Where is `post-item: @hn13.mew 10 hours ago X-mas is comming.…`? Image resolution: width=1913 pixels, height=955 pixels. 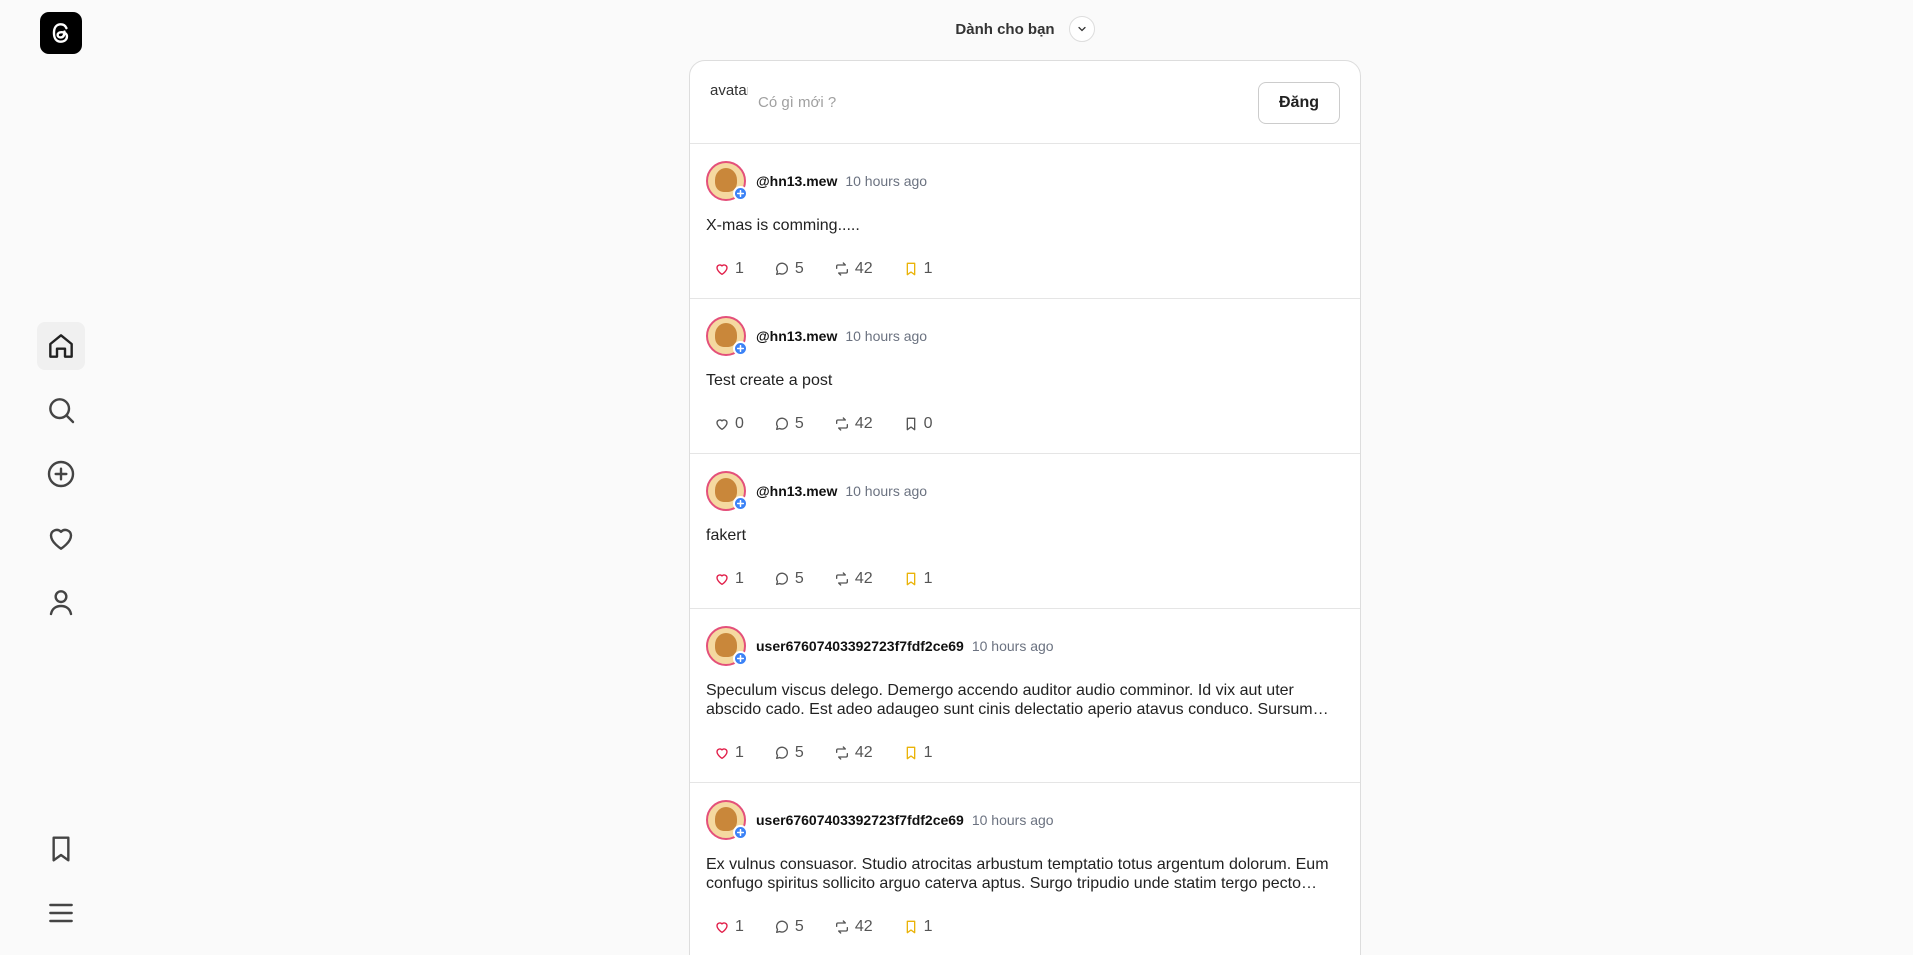
post-item: @hn13.mew 10 hours ago X-mas is comming.… is located at coordinates (1025, 229).